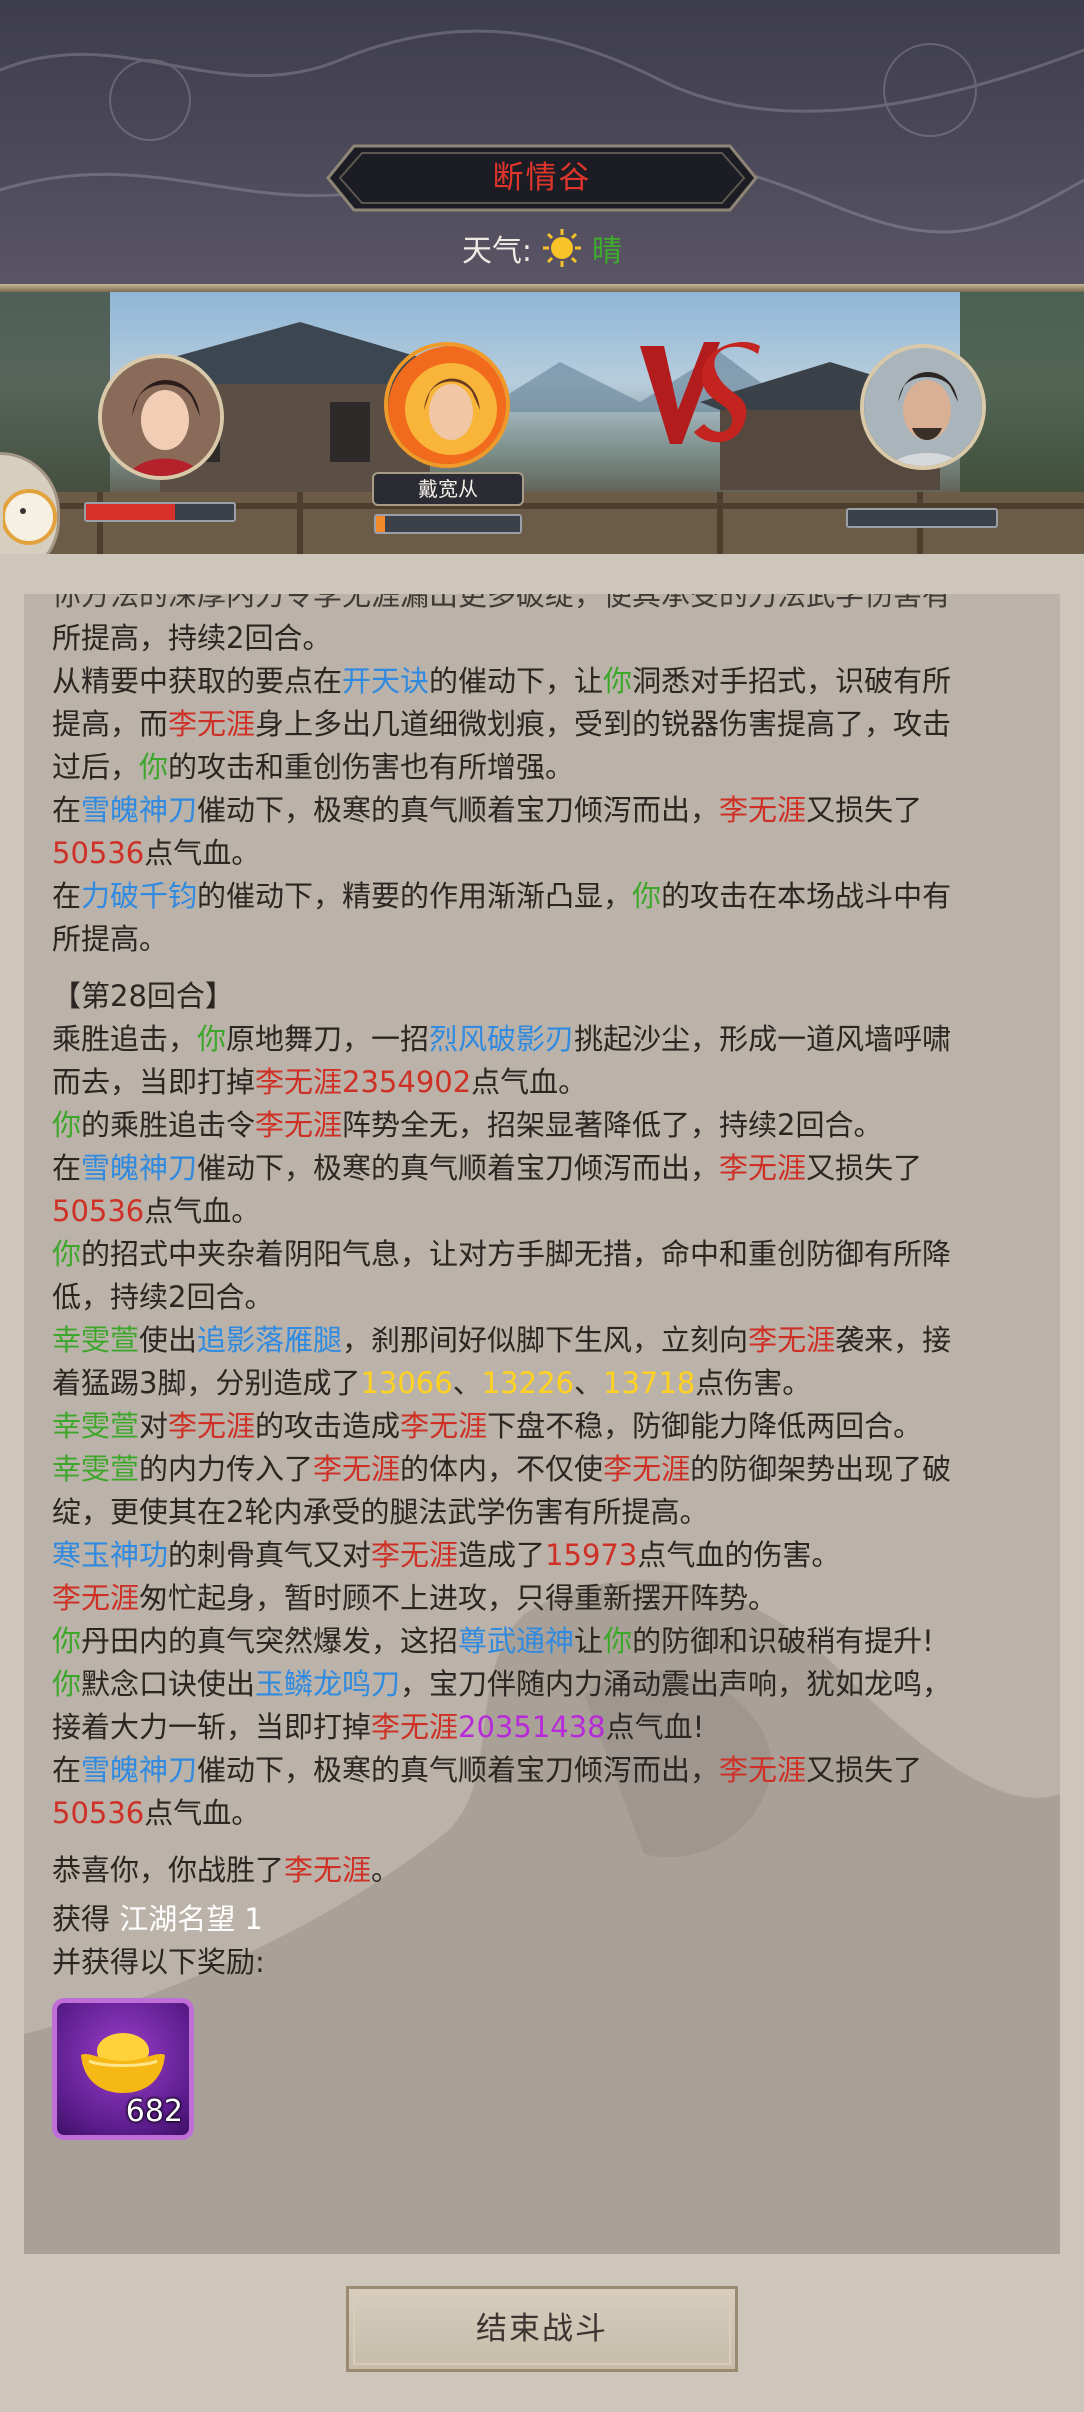  I want to click on end-battle-button: 结束战斗, so click(542, 2329).